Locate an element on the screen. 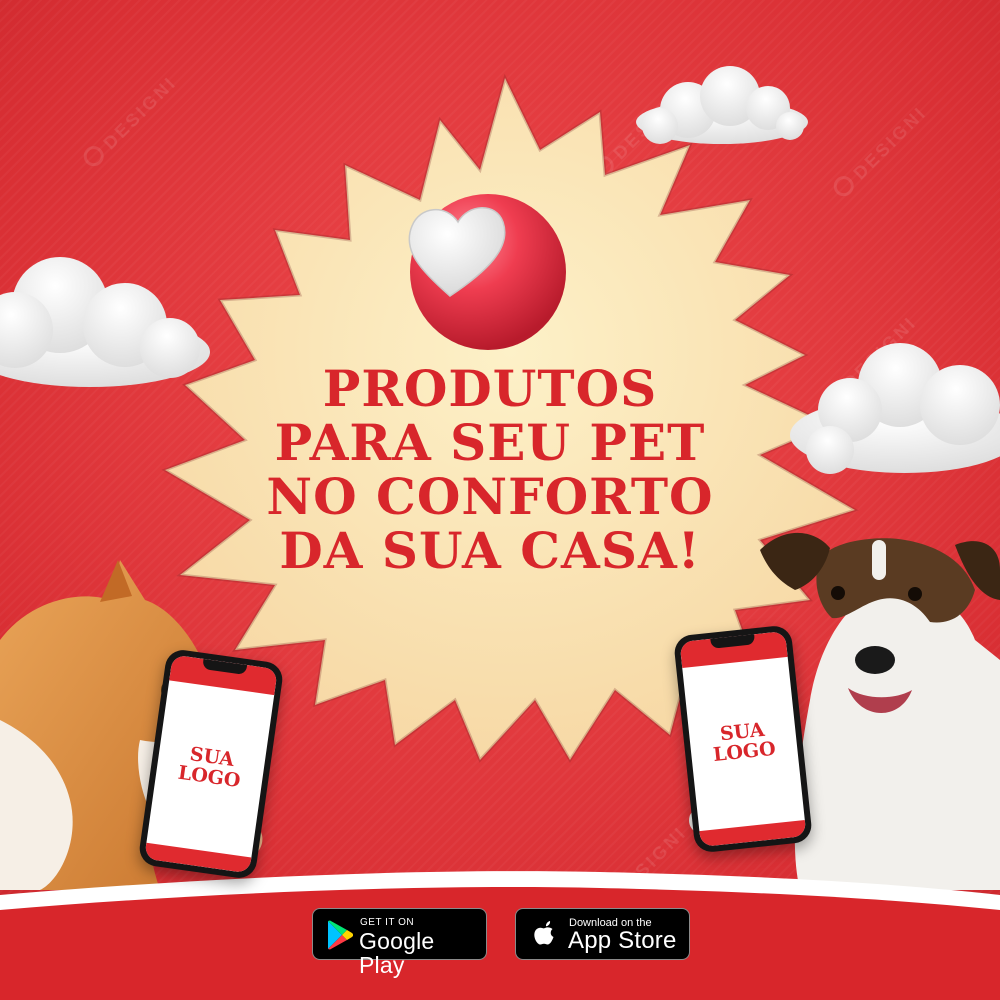 This screenshot has width=1000, height=1000. google-play-big-text: Google Play is located at coordinates (397, 953).